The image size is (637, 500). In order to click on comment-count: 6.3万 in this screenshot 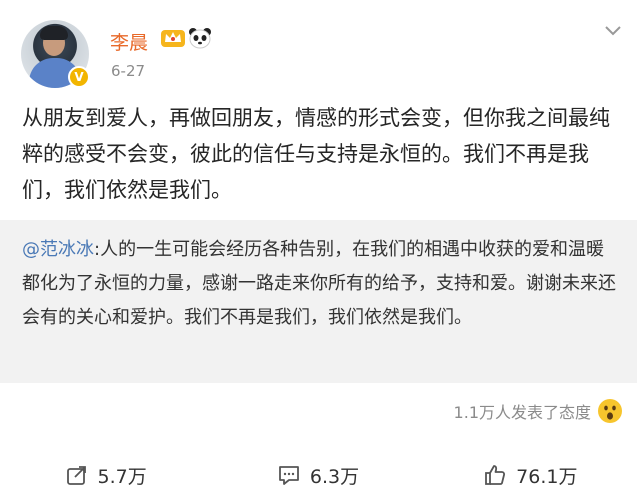, I will do `click(334, 476)`.